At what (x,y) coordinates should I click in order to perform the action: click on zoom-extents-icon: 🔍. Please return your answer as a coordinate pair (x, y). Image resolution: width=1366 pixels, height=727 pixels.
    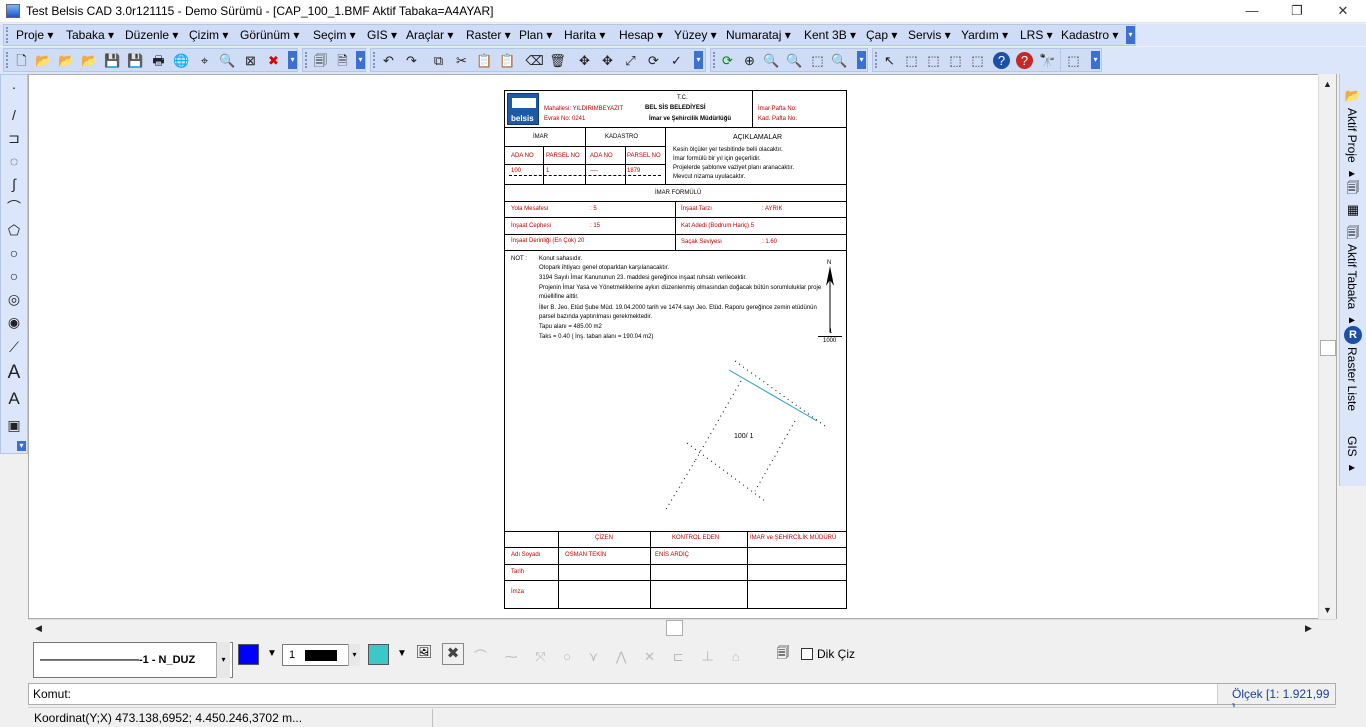
    Looking at the image, I should click on (839, 60).